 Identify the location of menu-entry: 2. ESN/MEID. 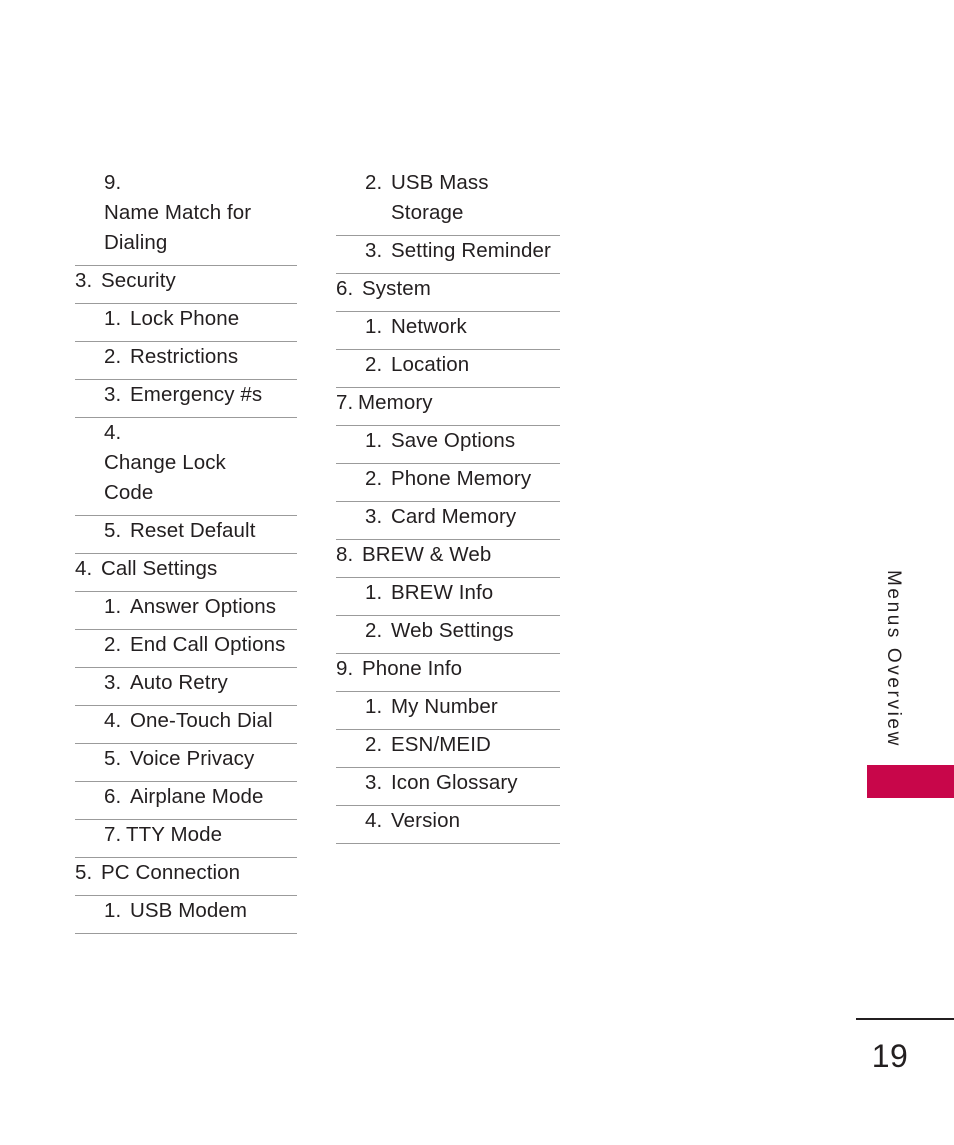
(448, 745).